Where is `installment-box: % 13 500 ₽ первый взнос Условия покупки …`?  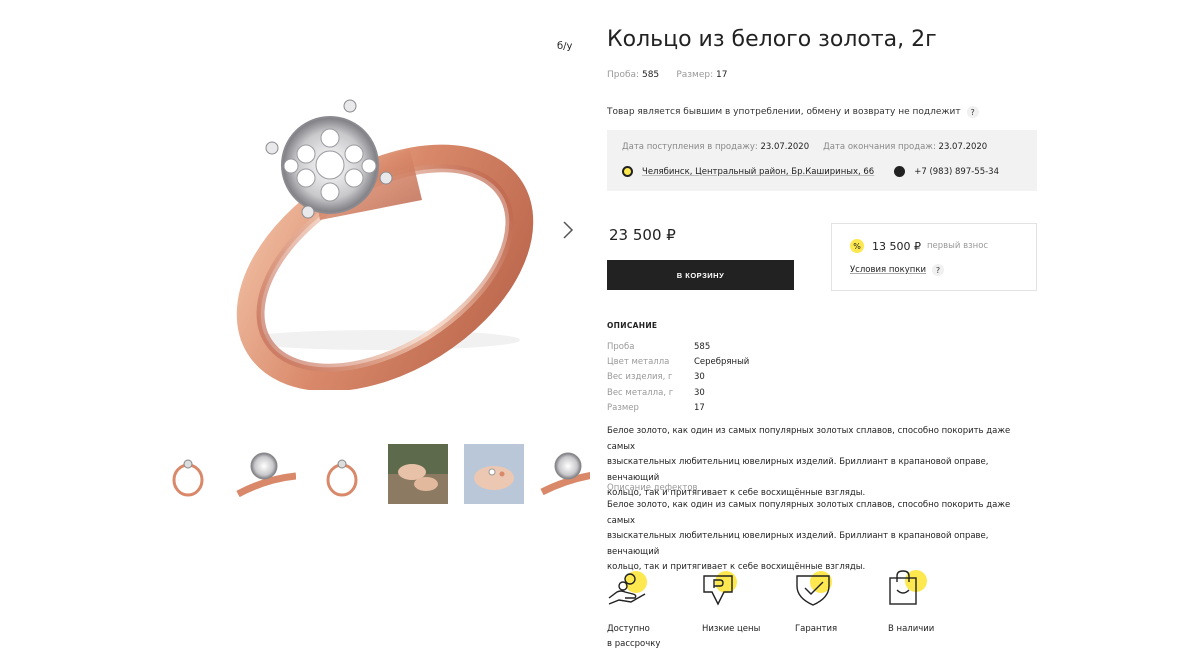 installment-box: % 13 500 ₽ первый взнос Условия покупки … is located at coordinates (934, 257).